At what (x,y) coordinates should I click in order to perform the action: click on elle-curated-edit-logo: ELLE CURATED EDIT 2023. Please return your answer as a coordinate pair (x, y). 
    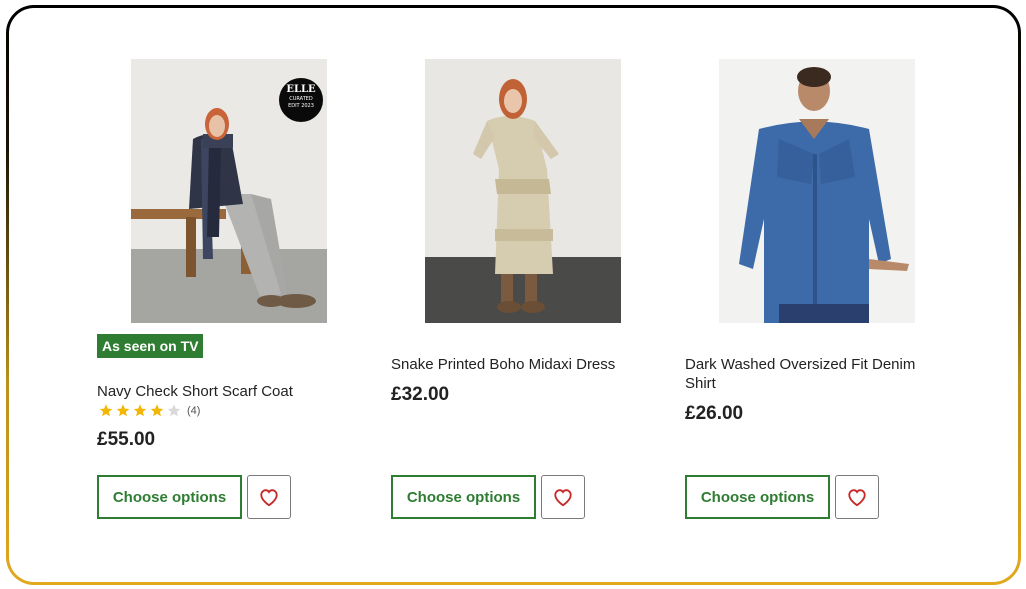
    Looking at the image, I should click on (301, 100).